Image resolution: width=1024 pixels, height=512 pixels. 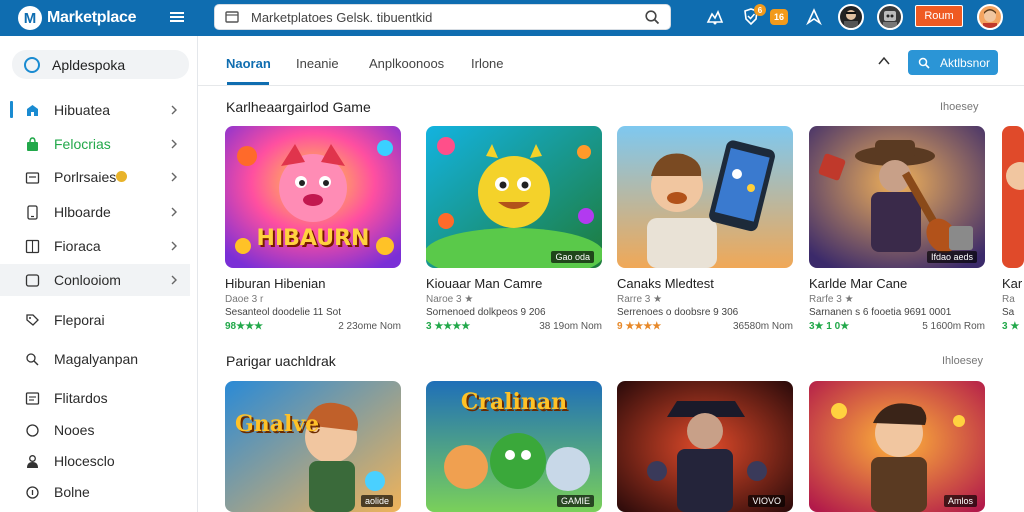 I want to click on tab-1: Naoran, so click(x=248, y=63).